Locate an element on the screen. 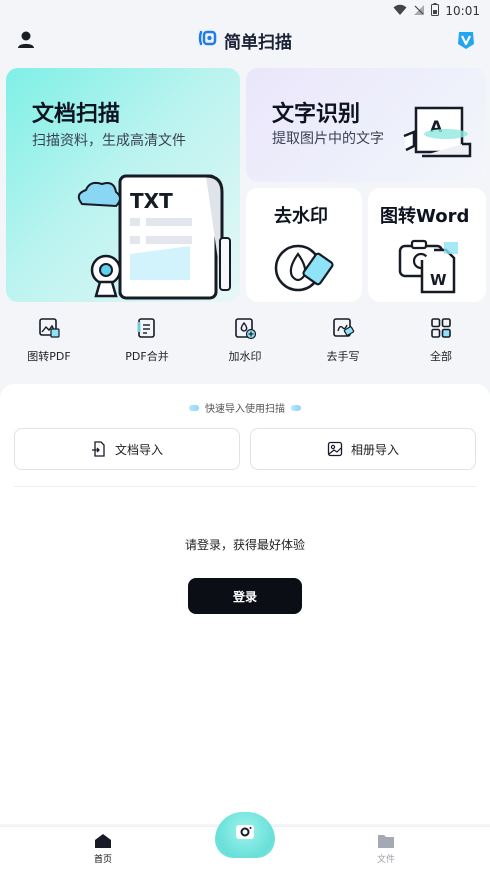  login-tip: 请登录，获得最好体验 is located at coordinates (244, 545).